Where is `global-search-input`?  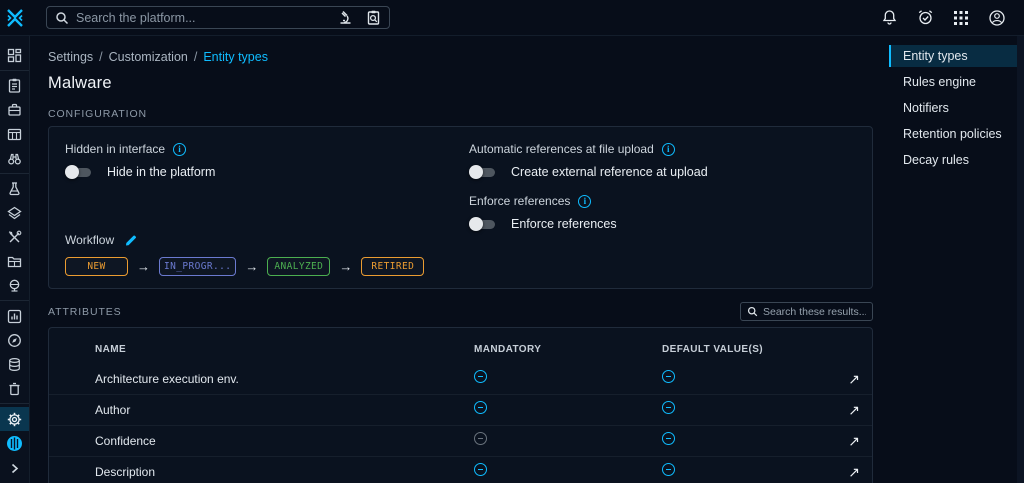
global-search-input is located at coordinates (203, 17).